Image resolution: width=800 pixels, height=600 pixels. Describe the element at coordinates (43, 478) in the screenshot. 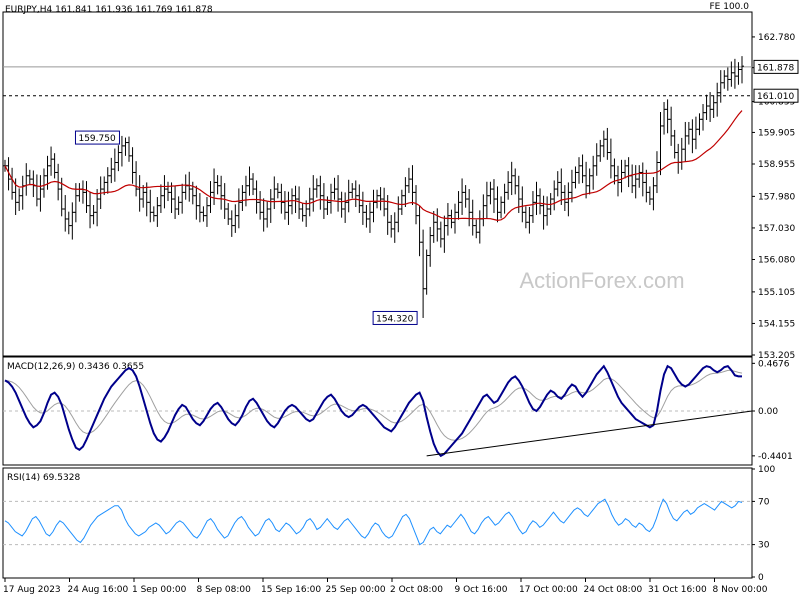

I see `rsi-panel-title: RSI(14) 69.5328` at that location.